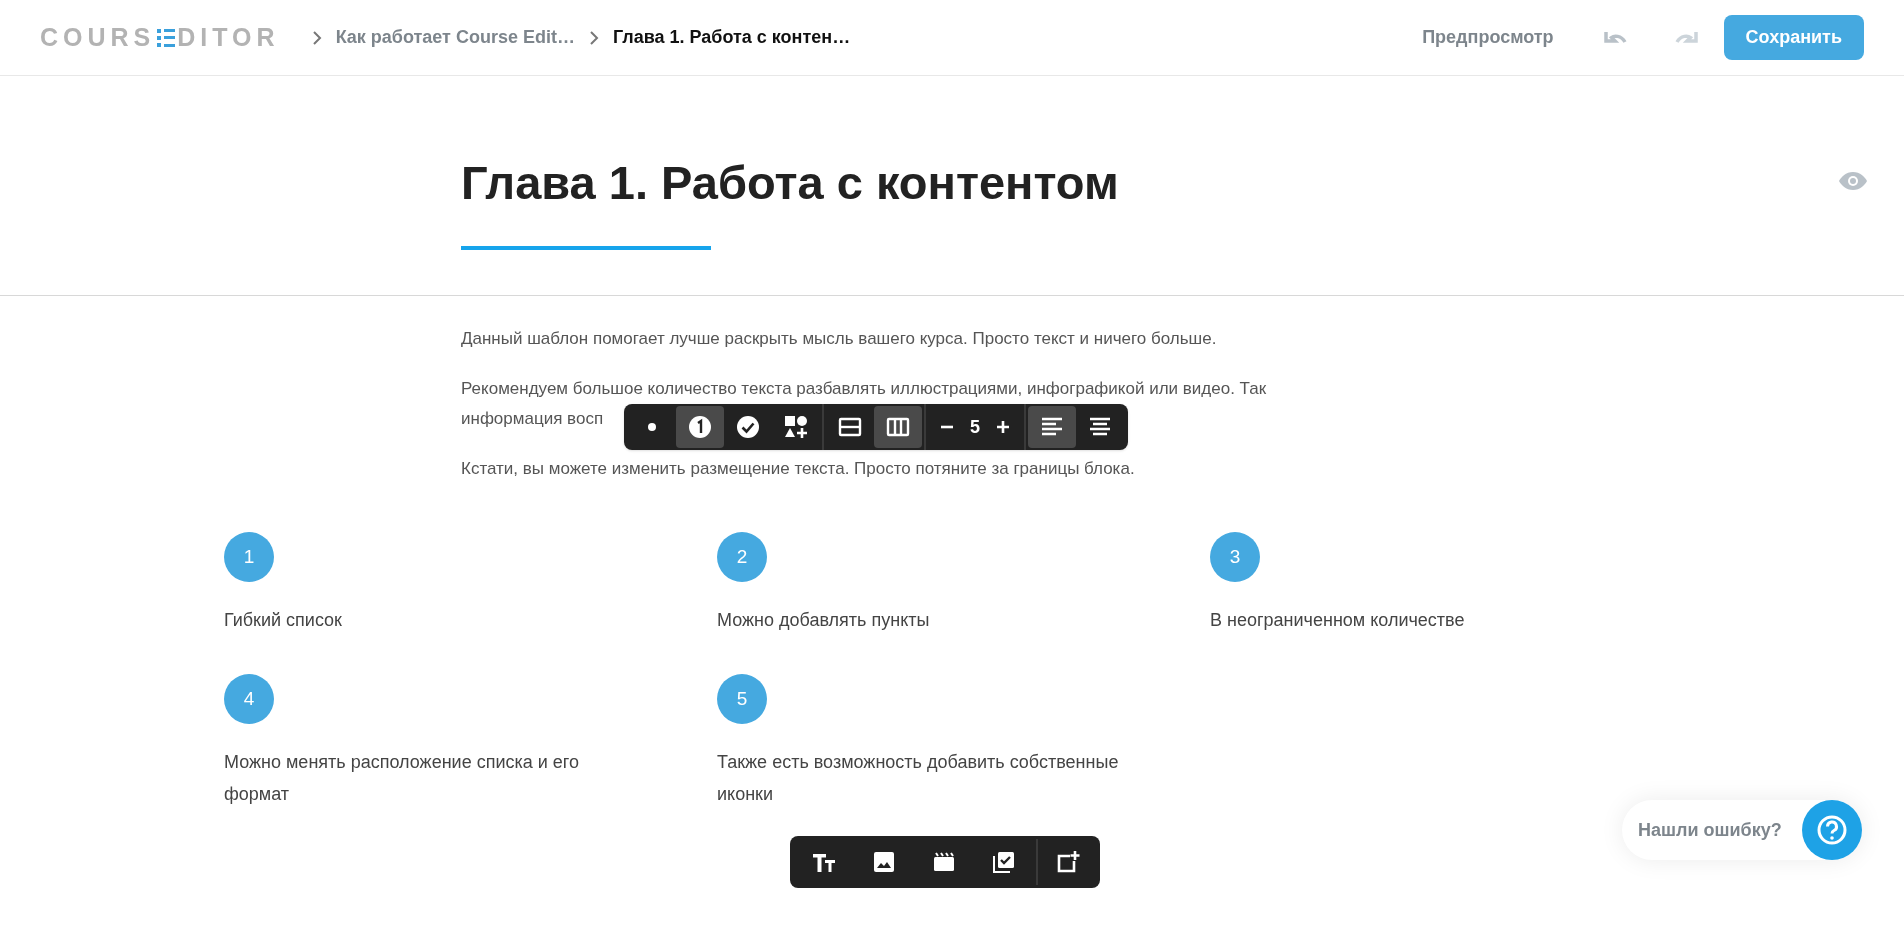 This screenshot has height=938, width=1904. What do you see at coordinates (249, 557) in the screenshot?
I see `step-number: 1` at bounding box center [249, 557].